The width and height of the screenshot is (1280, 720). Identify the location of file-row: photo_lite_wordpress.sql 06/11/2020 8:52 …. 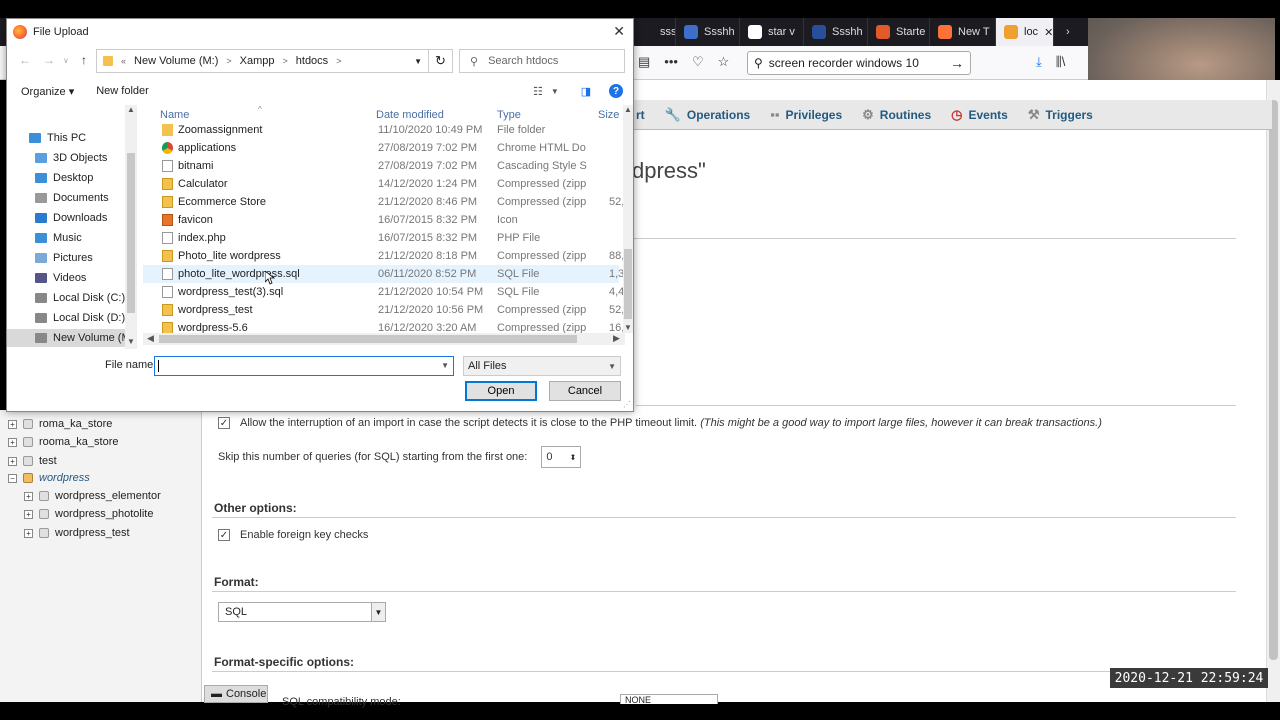
(383, 274).